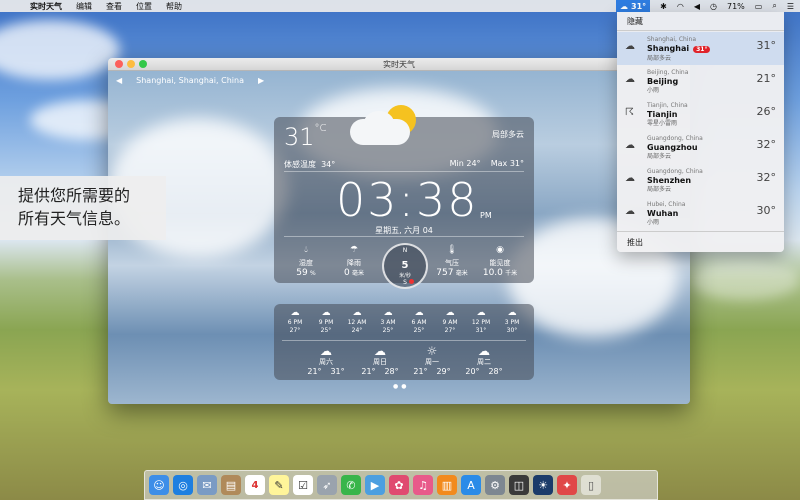 This screenshot has width=800, height=500. Describe the element at coordinates (759, 6) in the screenshot. I see `battery-icon: ▭` at that location.